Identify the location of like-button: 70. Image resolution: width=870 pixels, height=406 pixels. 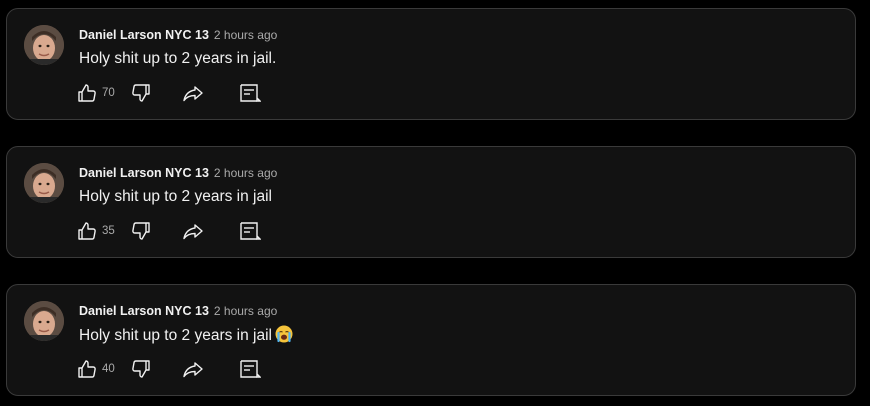
(95, 93).